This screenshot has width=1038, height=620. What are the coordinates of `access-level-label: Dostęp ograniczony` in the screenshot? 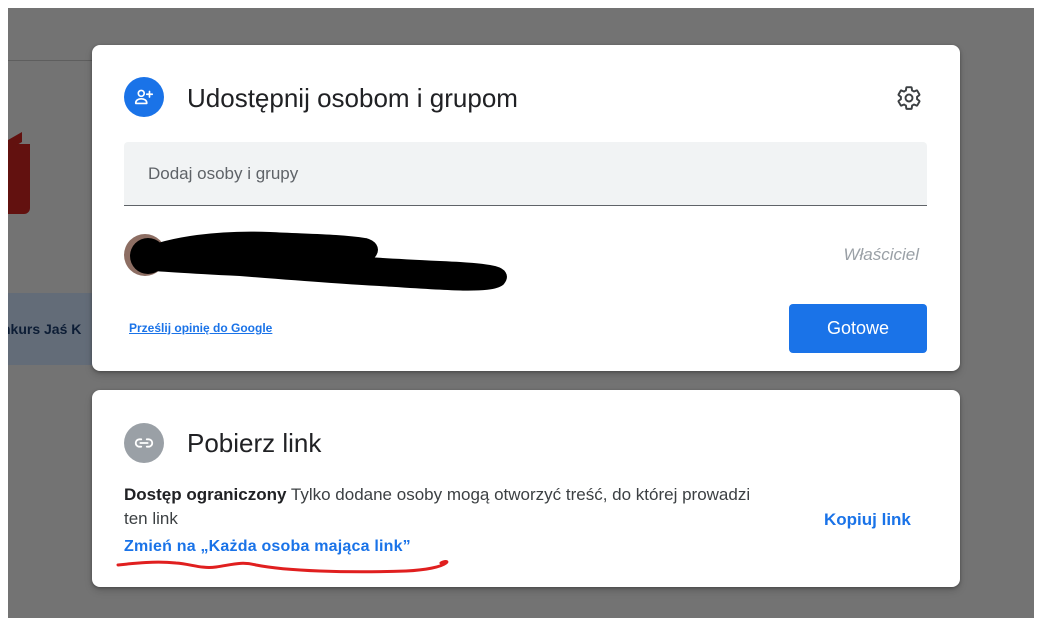 It's located at (205, 494).